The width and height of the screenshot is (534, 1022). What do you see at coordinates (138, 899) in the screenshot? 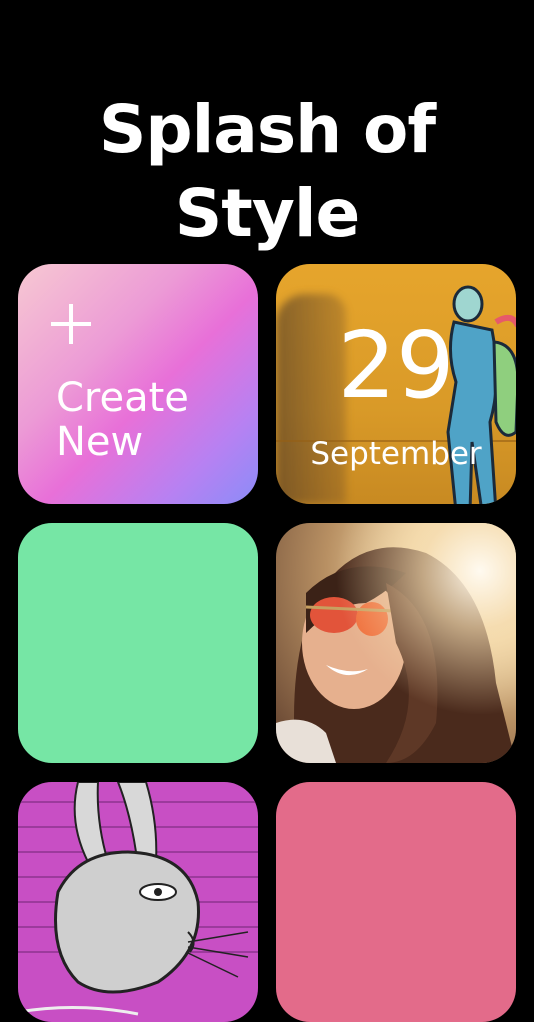
I see `rabbit-art-image` at bounding box center [138, 899].